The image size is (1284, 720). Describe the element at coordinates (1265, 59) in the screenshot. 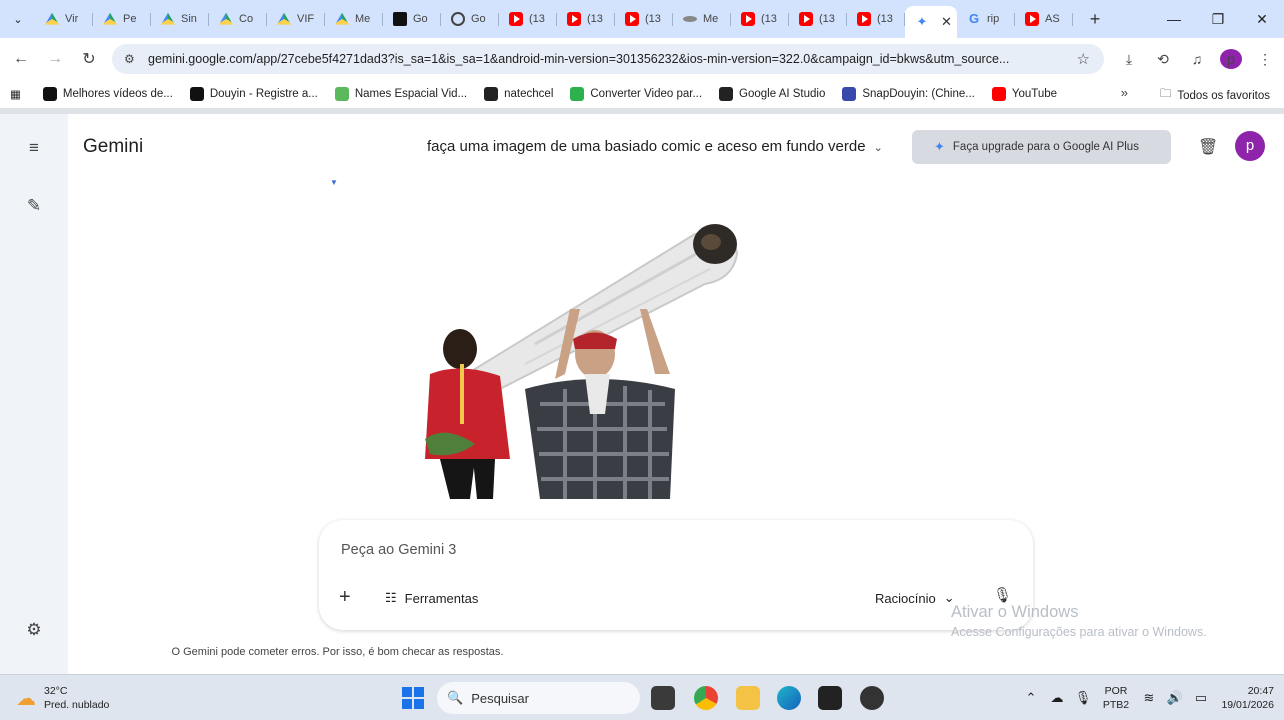

I see `menu-kebab-icon: ⋮` at that location.